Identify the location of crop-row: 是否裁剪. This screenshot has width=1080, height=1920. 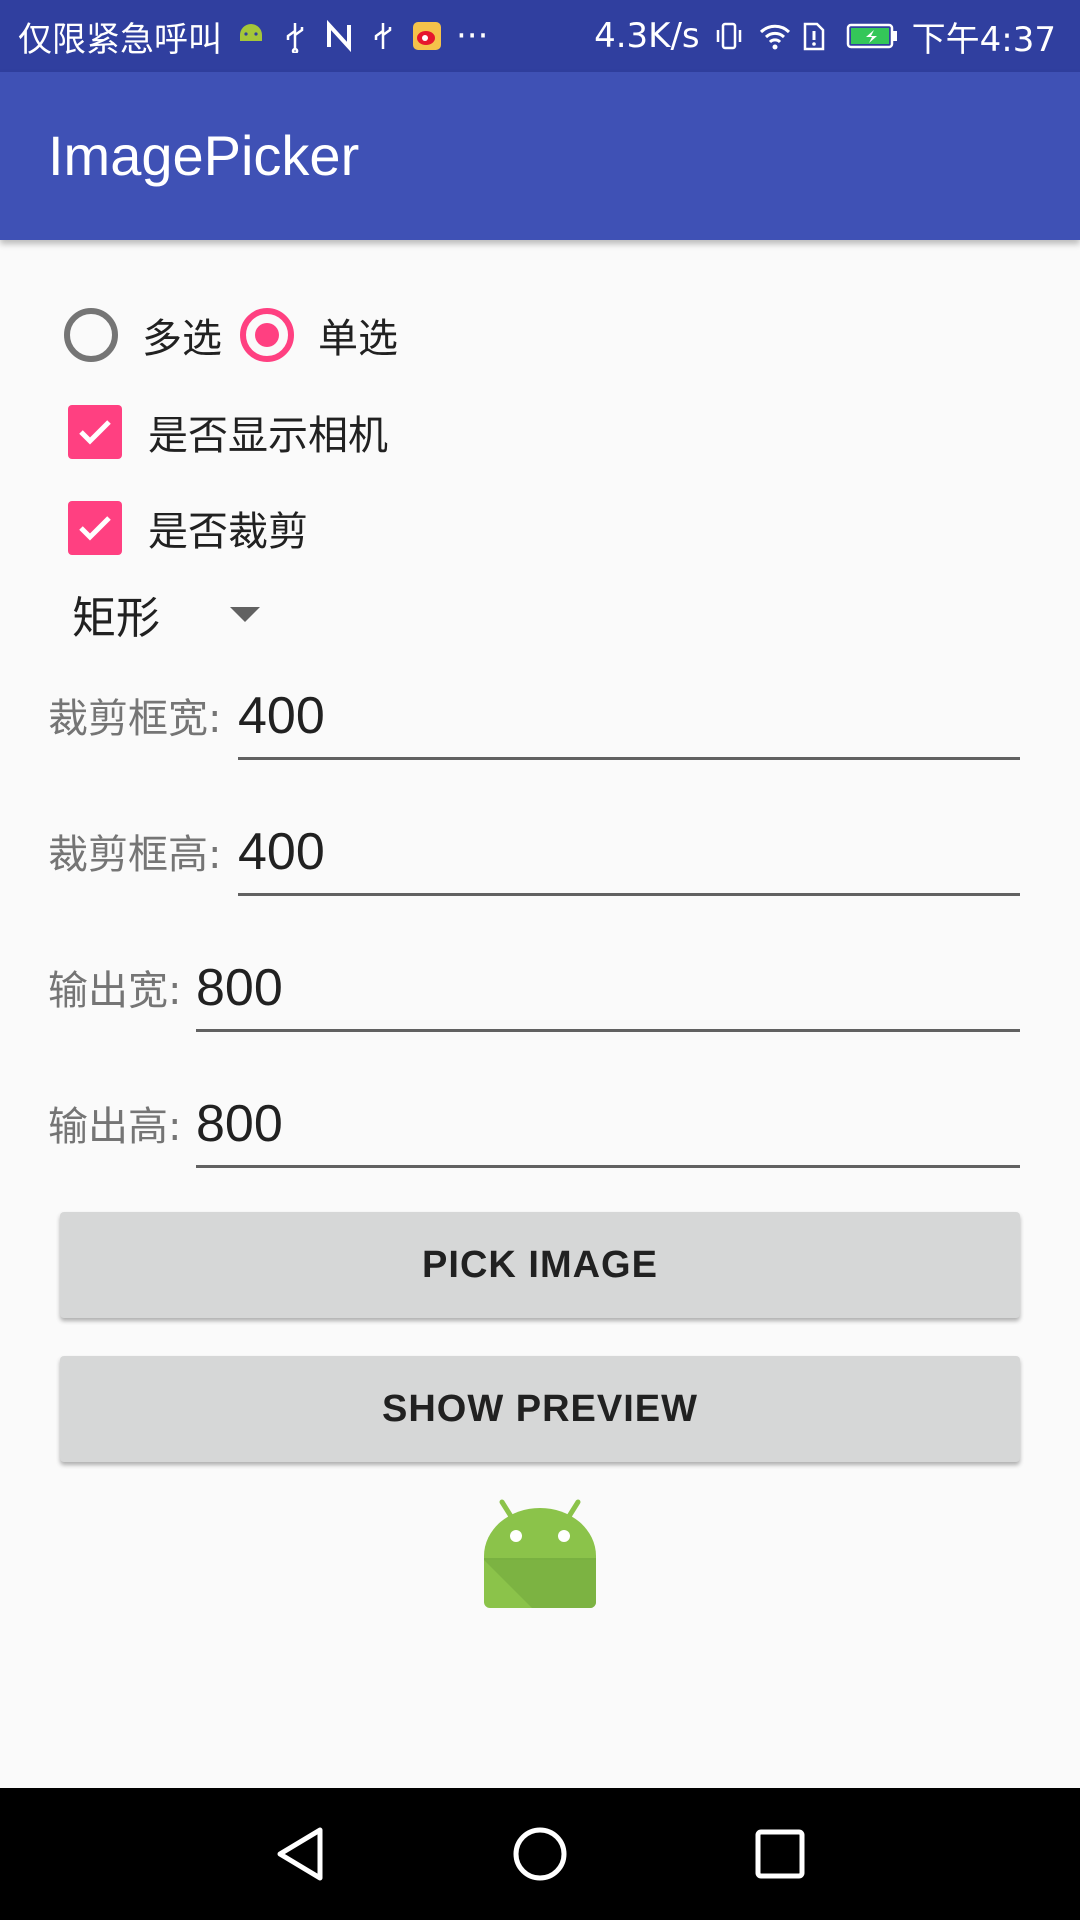
(188, 528).